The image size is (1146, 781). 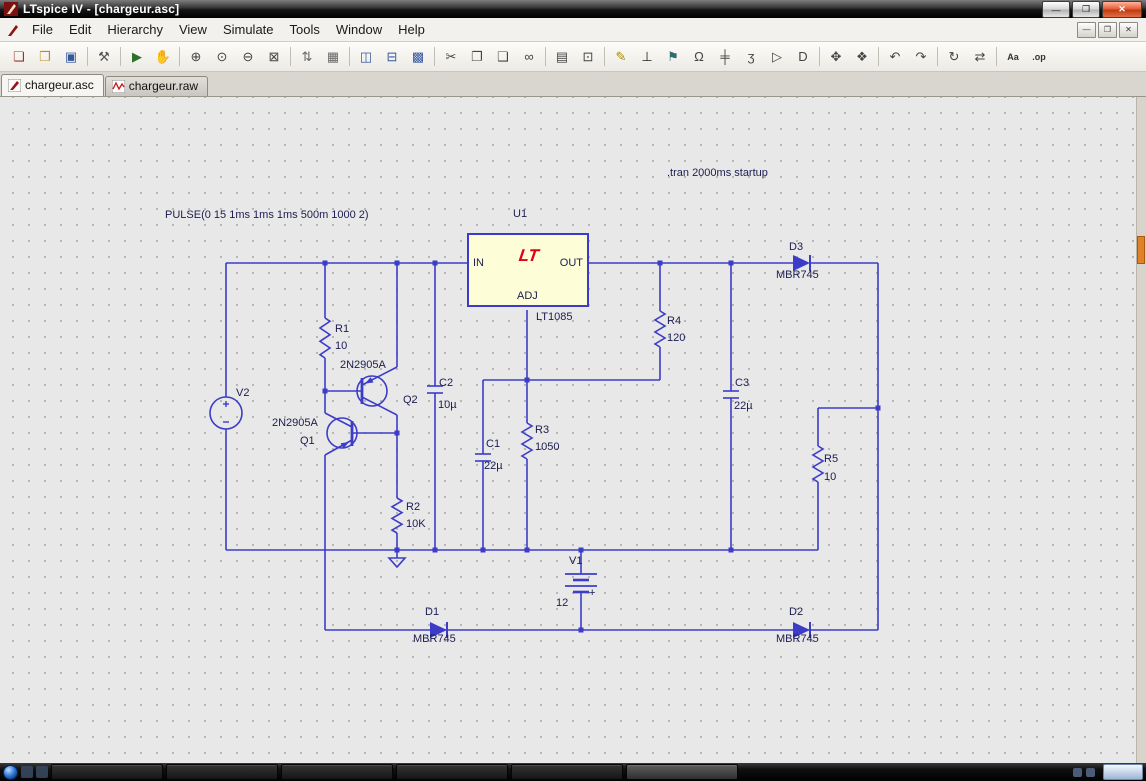 What do you see at coordinates (676, 338) in the screenshot?
I see `label-r4-value: 120` at bounding box center [676, 338].